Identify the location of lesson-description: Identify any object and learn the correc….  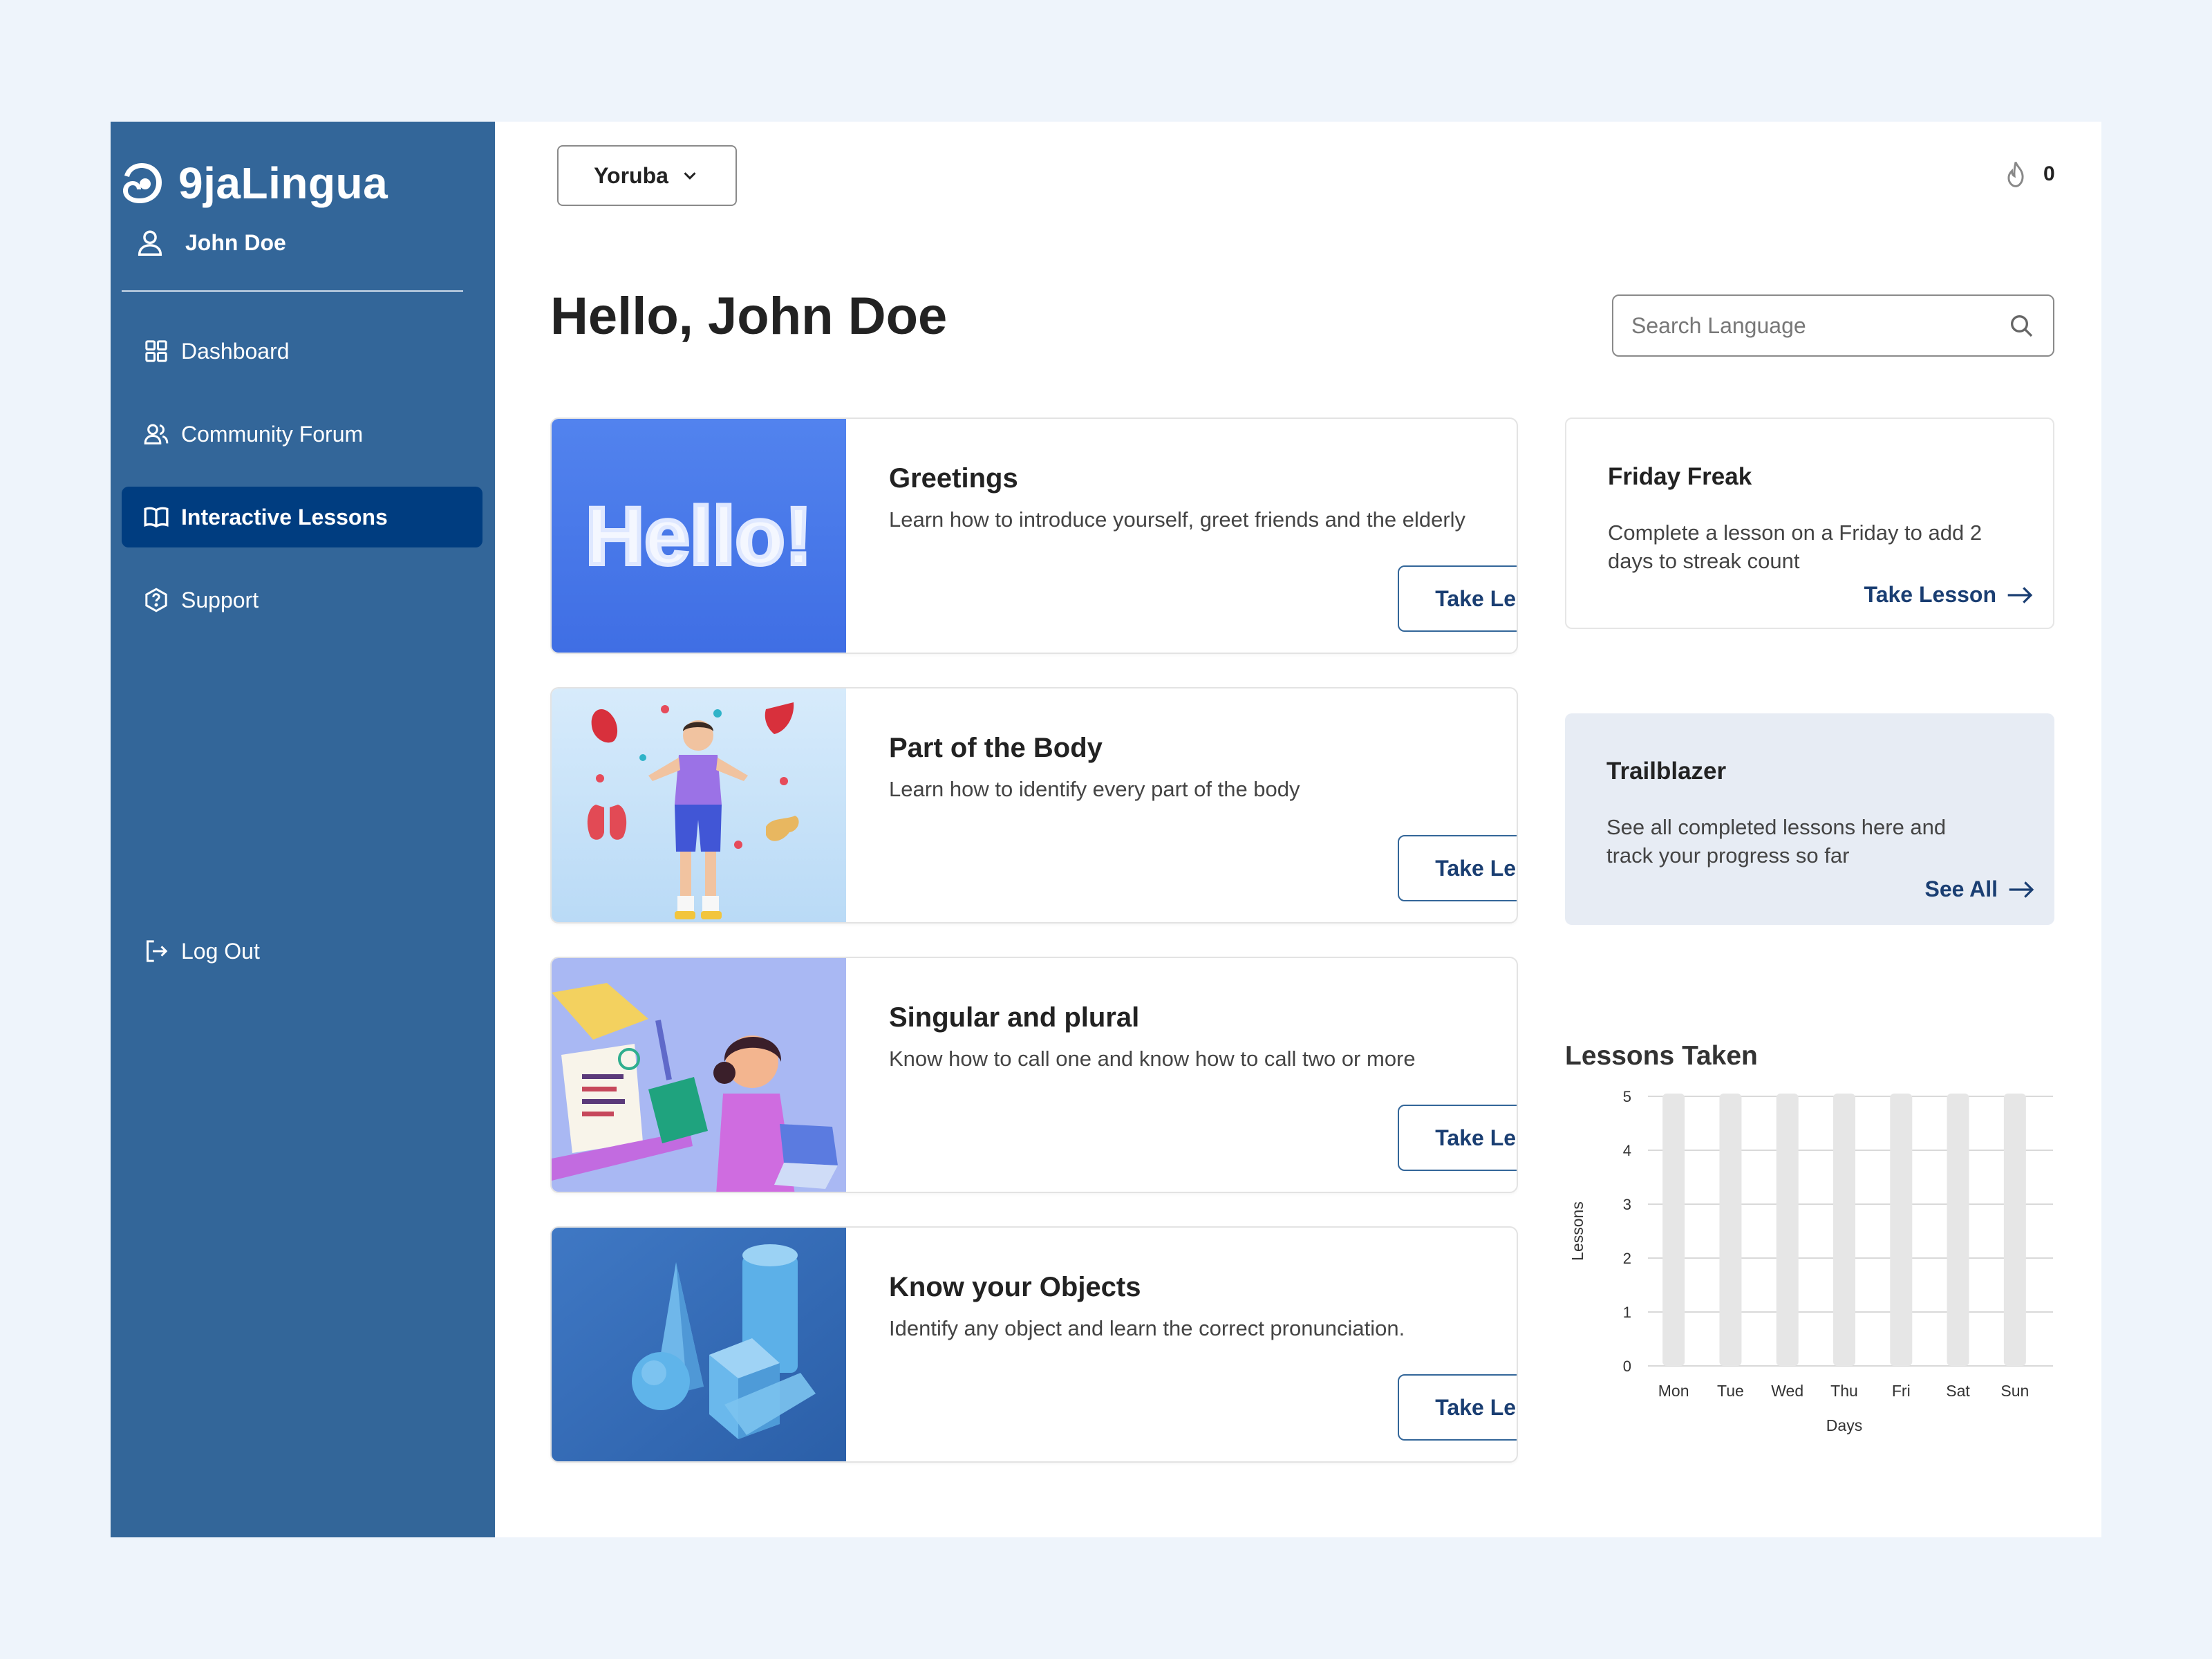
(1147, 1328).